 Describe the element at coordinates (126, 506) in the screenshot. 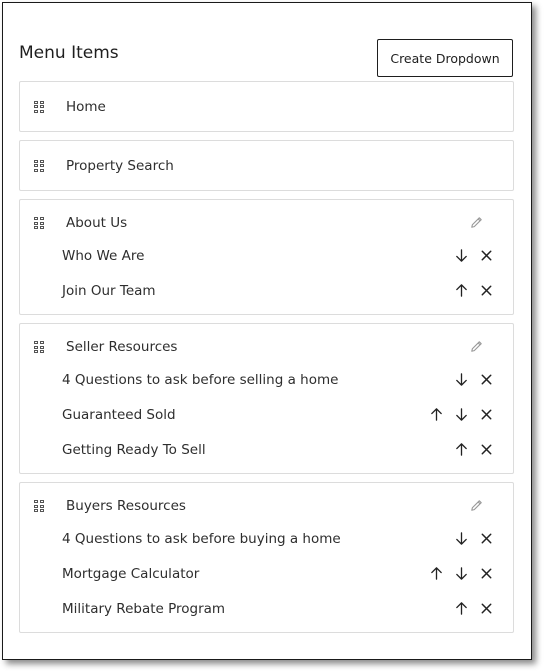

I see `menu-item-label: Buyers Resources` at that location.